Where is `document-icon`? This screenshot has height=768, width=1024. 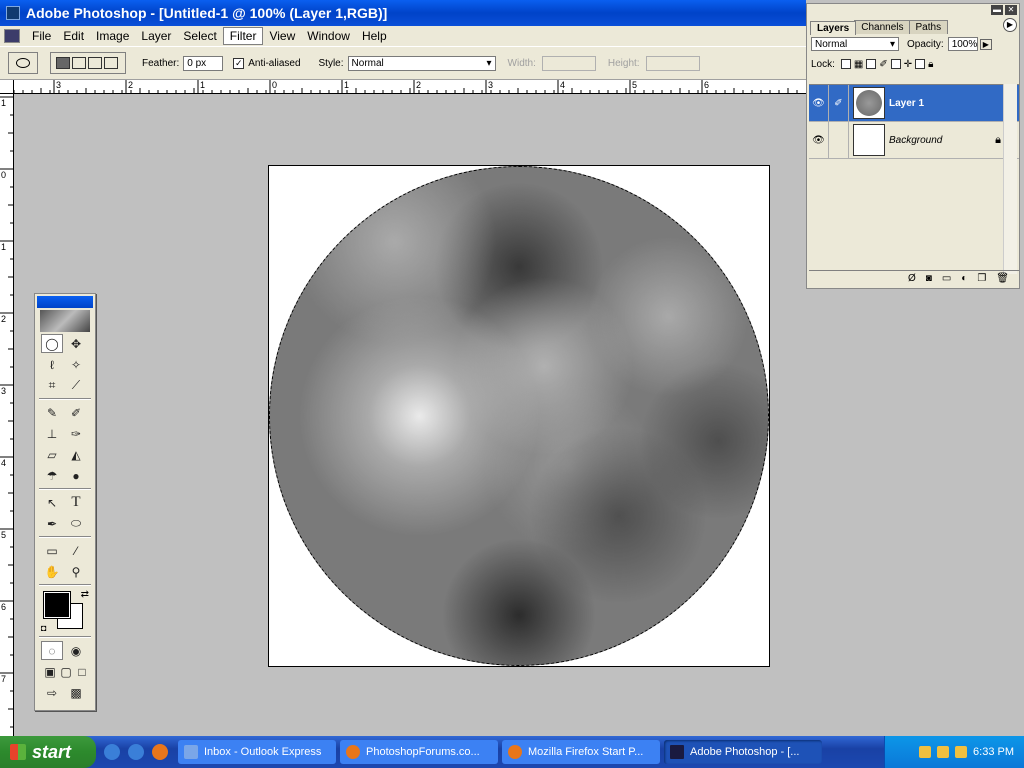 document-icon is located at coordinates (12, 36).